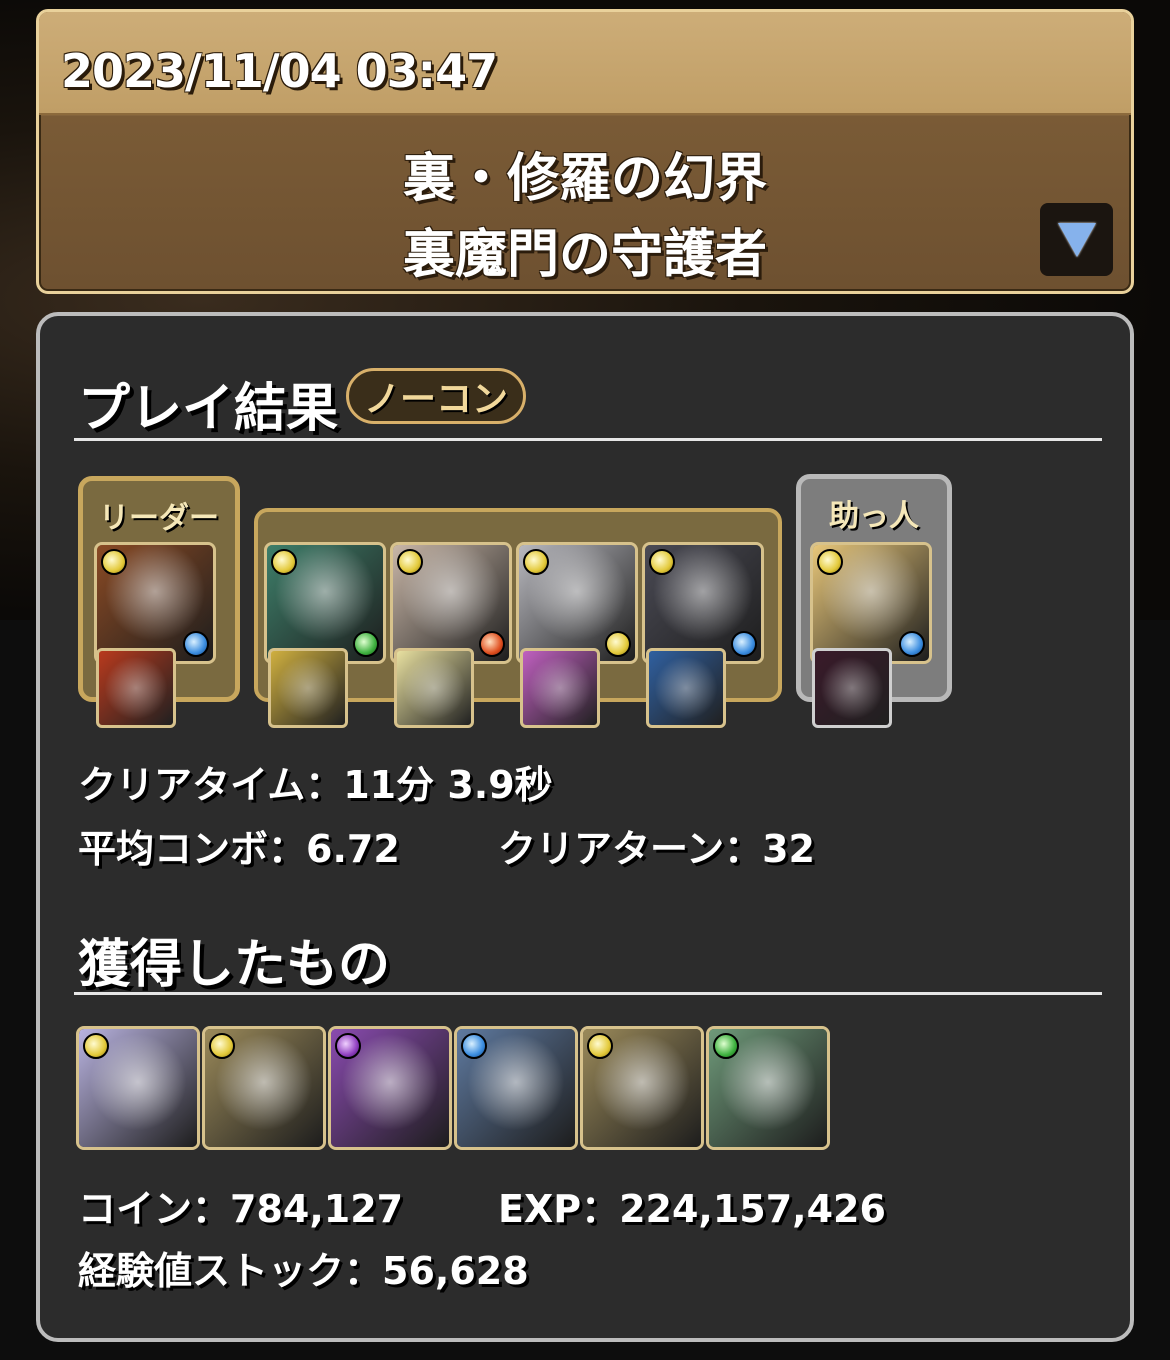  What do you see at coordinates (656, 849) in the screenshot?
I see `clear-turns: クリアターン：32` at bounding box center [656, 849].